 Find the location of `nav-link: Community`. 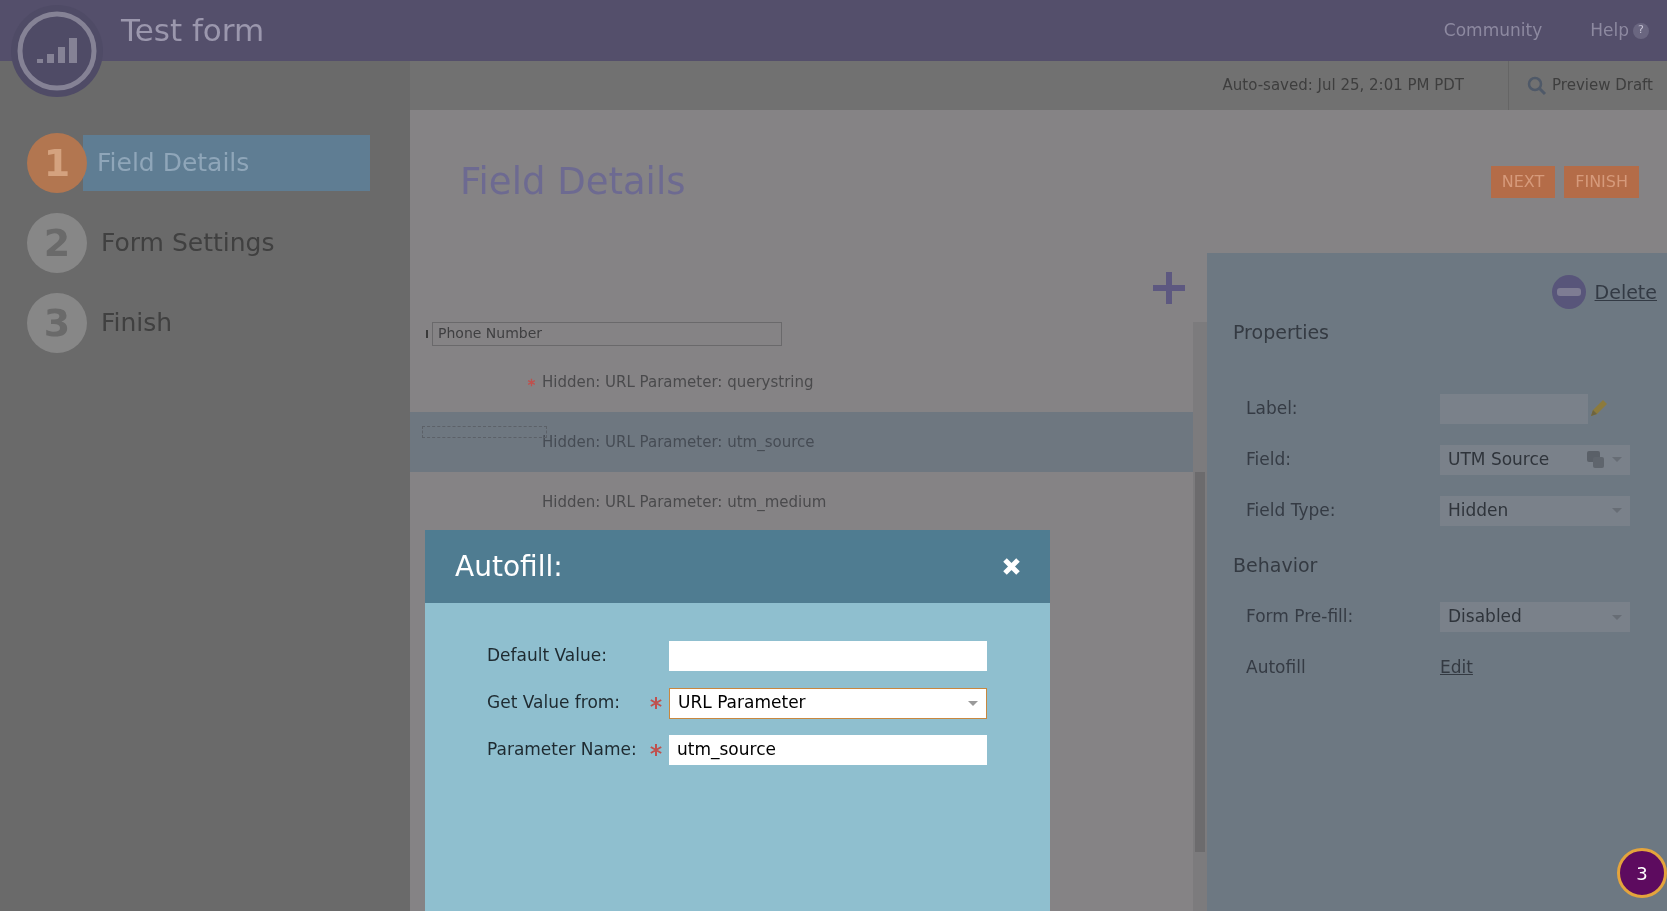

nav-link: Community is located at coordinates (1493, 30).